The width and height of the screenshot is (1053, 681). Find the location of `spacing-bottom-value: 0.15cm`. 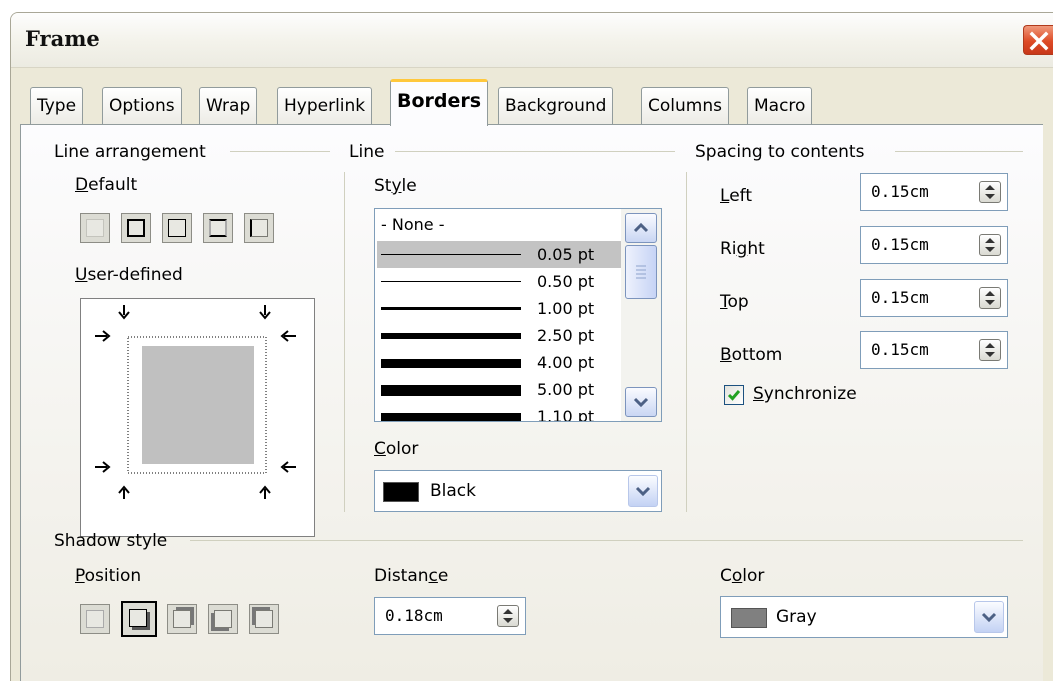

spacing-bottom-value: 0.15cm is located at coordinates (900, 349).